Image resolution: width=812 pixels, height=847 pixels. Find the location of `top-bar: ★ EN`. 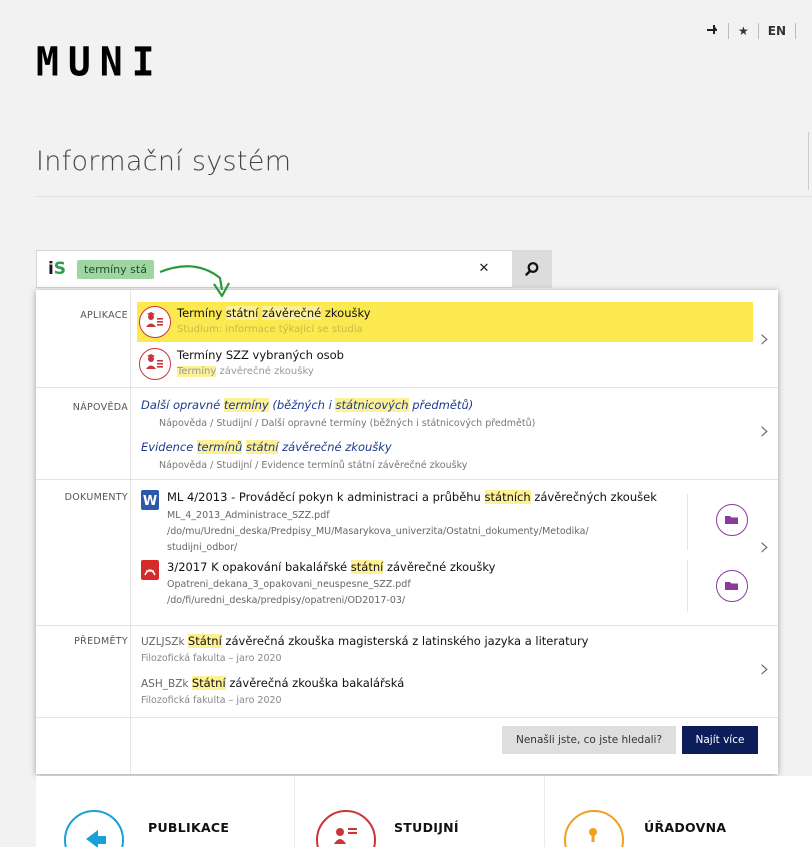

top-bar: ★ EN is located at coordinates (746, 31).